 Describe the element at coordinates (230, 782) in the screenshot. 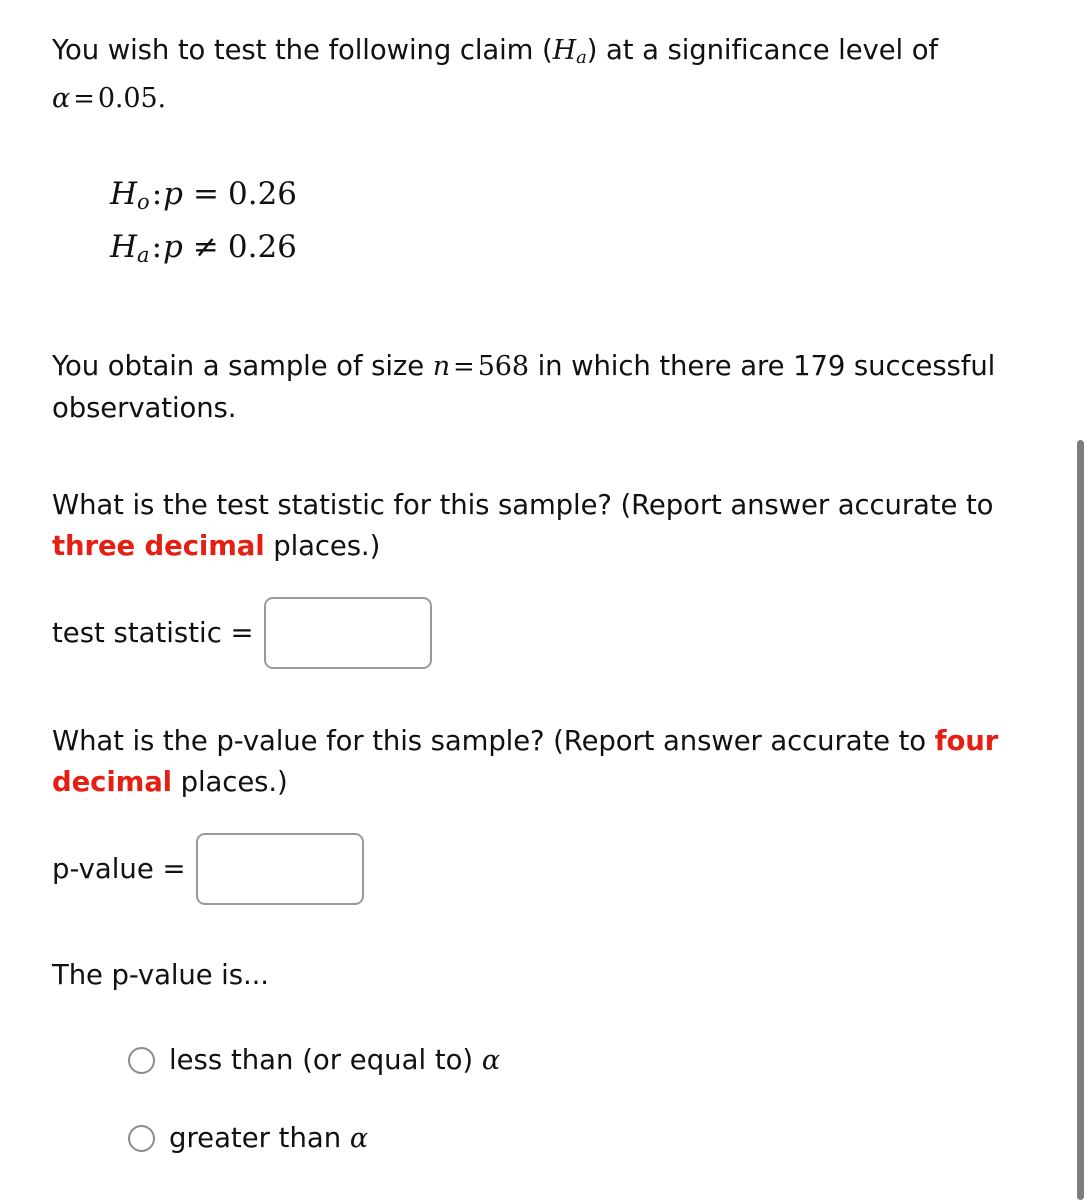

I see `p-value-prompt-part2: places.)` at that location.